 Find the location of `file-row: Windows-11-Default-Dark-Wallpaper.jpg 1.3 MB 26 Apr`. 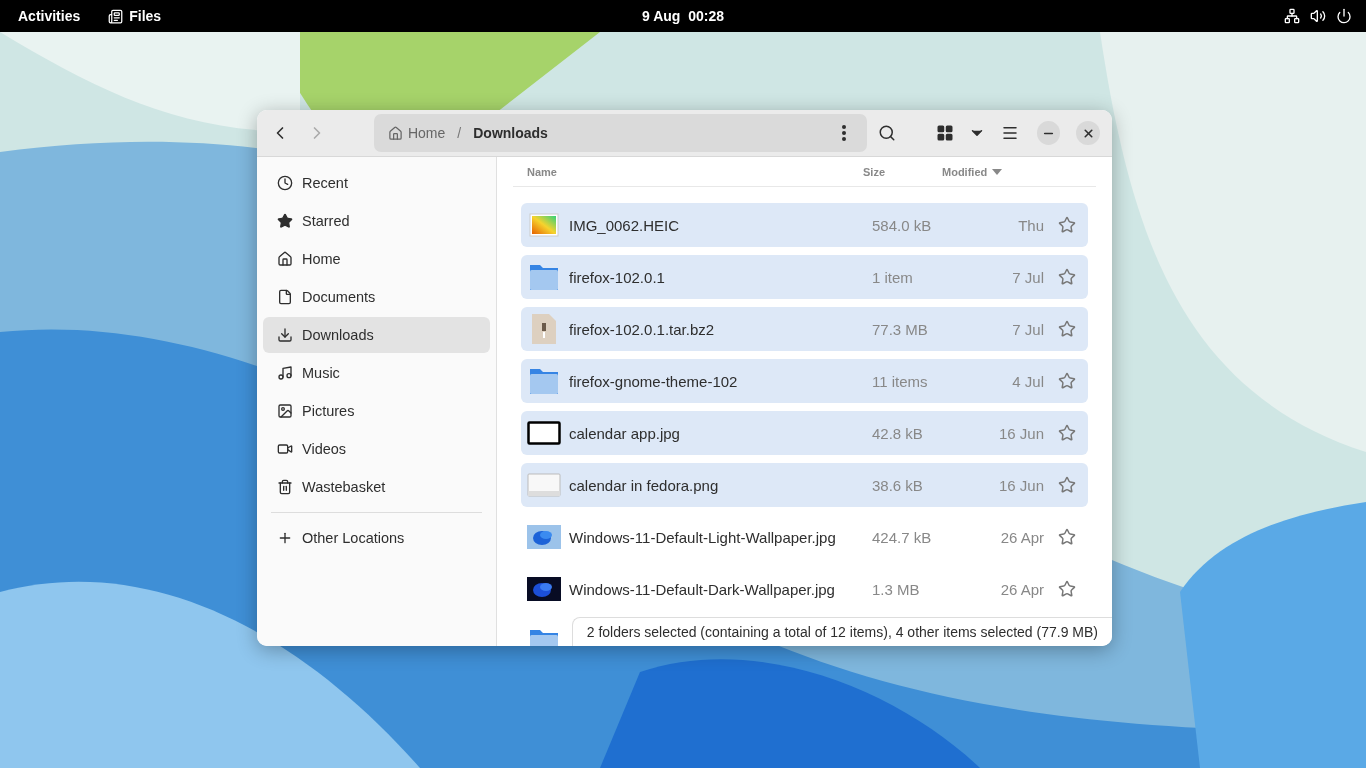

file-row: Windows-11-Default-Dark-Wallpaper.jpg 1.3 MB 26 Apr is located at coordinates (804, 589).